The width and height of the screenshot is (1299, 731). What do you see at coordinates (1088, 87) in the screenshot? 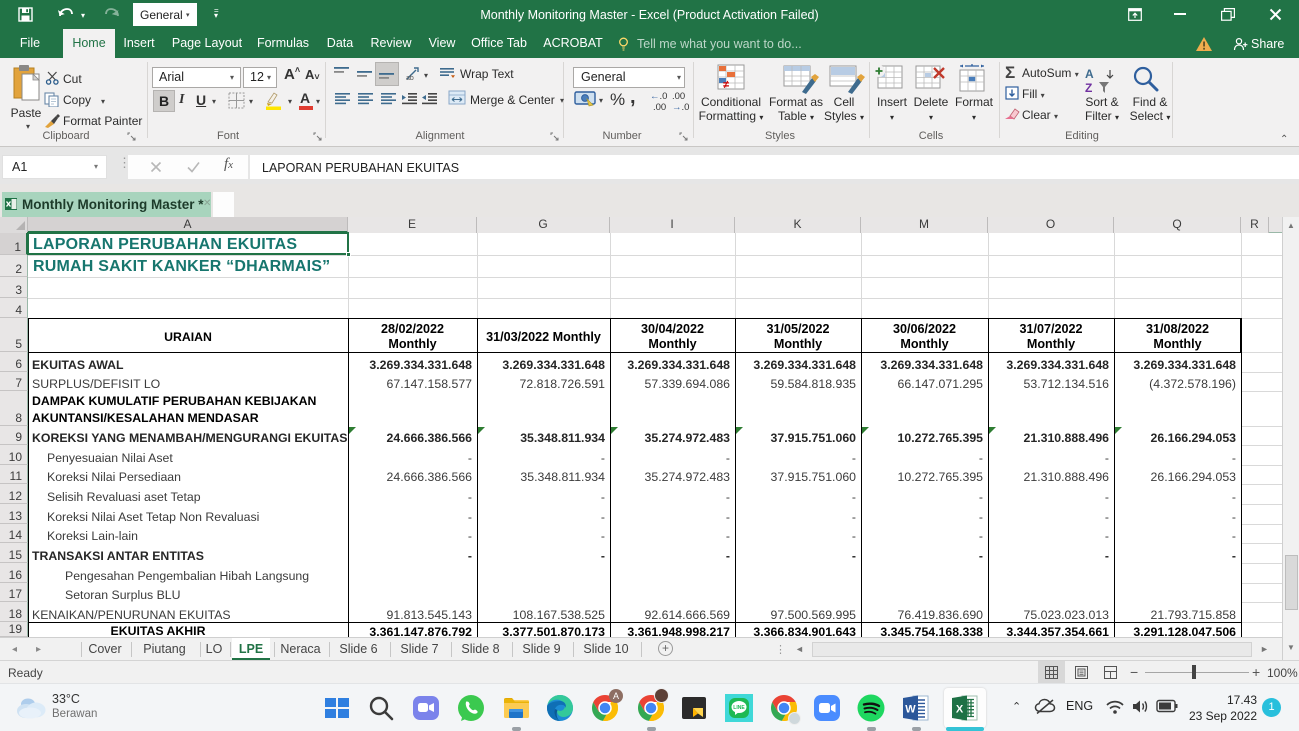
I see `svg-text: Z` at bounding box center [1088, 87].